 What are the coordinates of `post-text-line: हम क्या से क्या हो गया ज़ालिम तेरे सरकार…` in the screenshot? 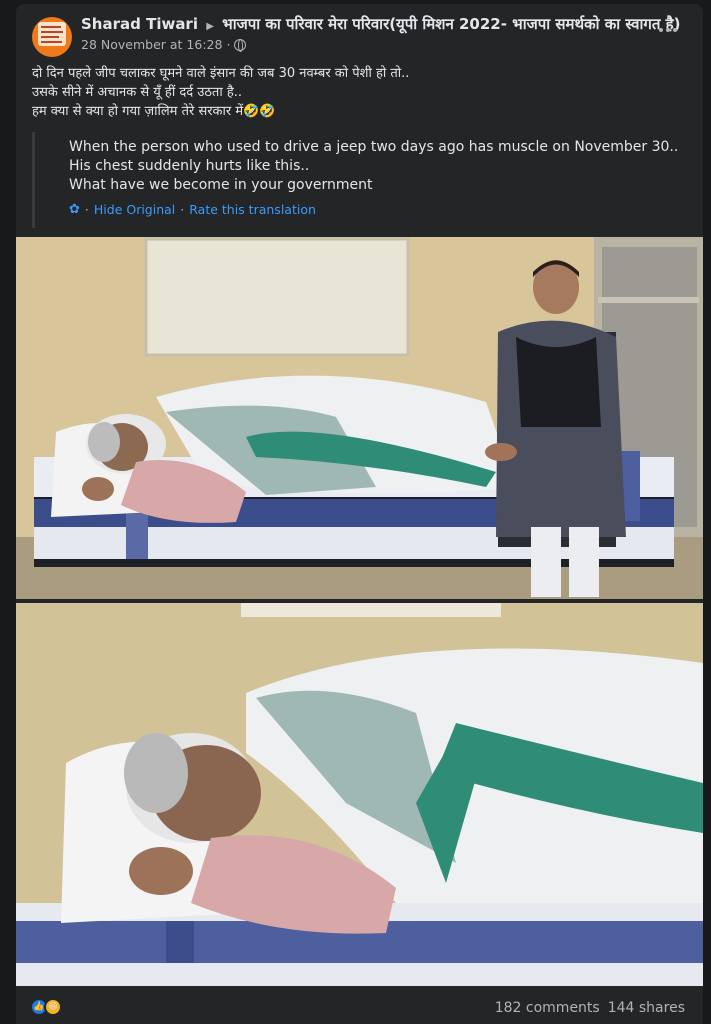 It's located at (154, 111).